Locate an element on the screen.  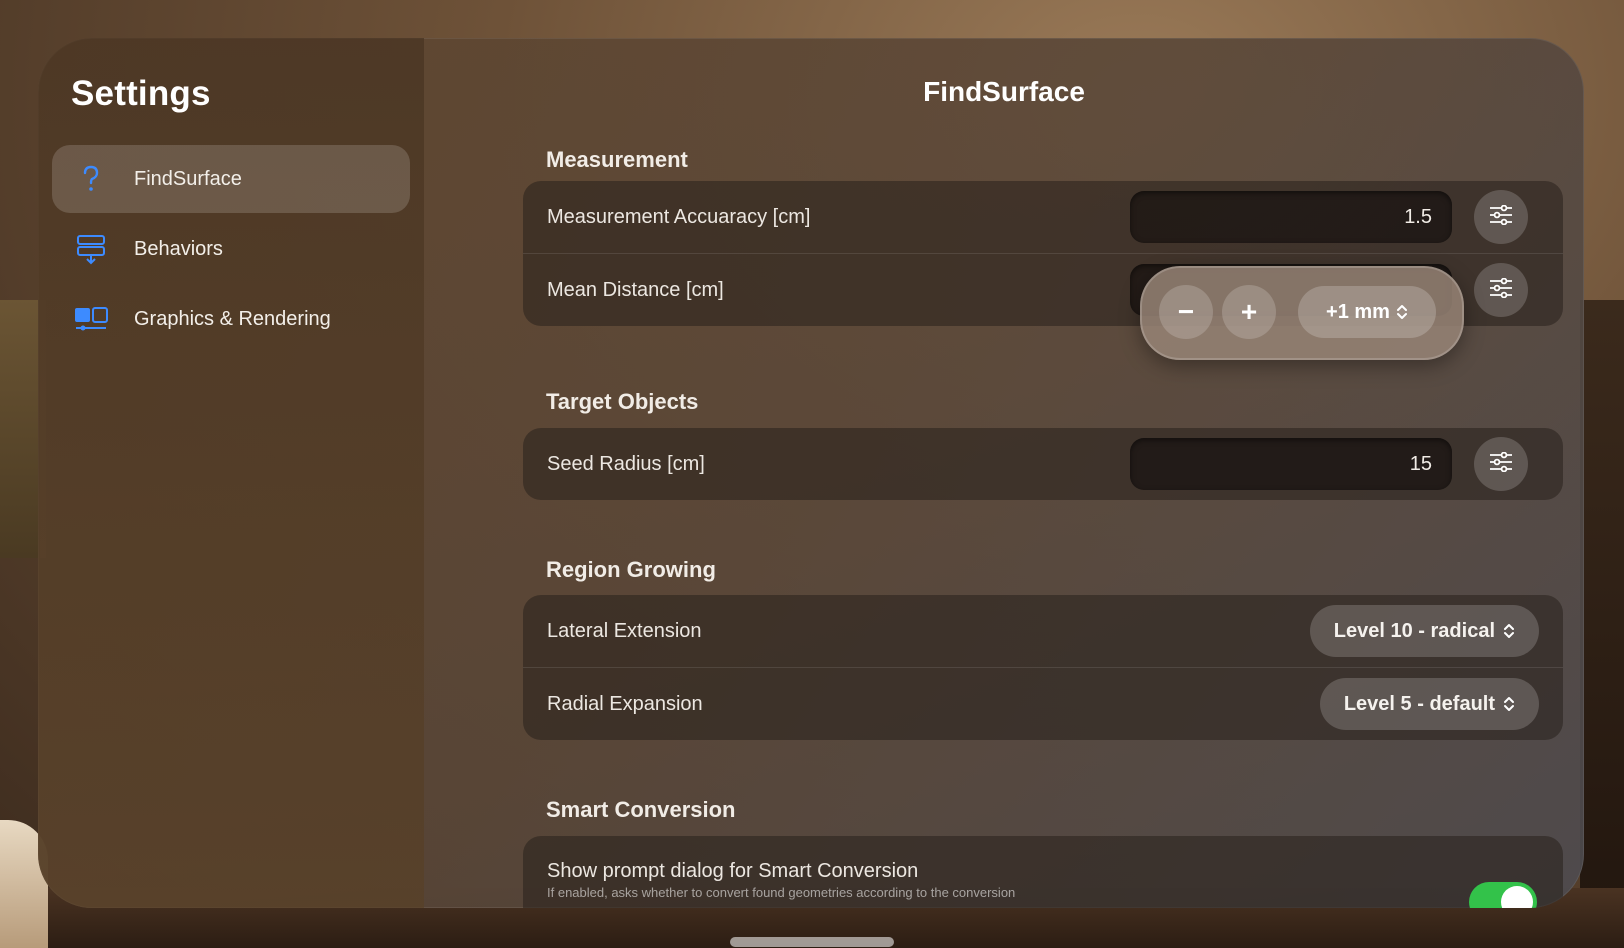
step-size-selector: +1 mm is located at coordinates (1367, 312).